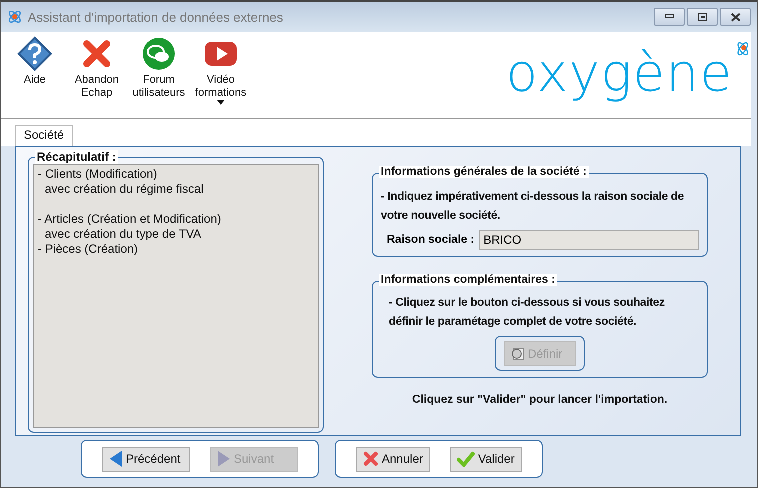  What do you see at coordinates (540, 400) in the screenshot?
I see `hint-text: Cliquez sur "Valider" pour lancer l'importation.` at bounding box center [540, 400].